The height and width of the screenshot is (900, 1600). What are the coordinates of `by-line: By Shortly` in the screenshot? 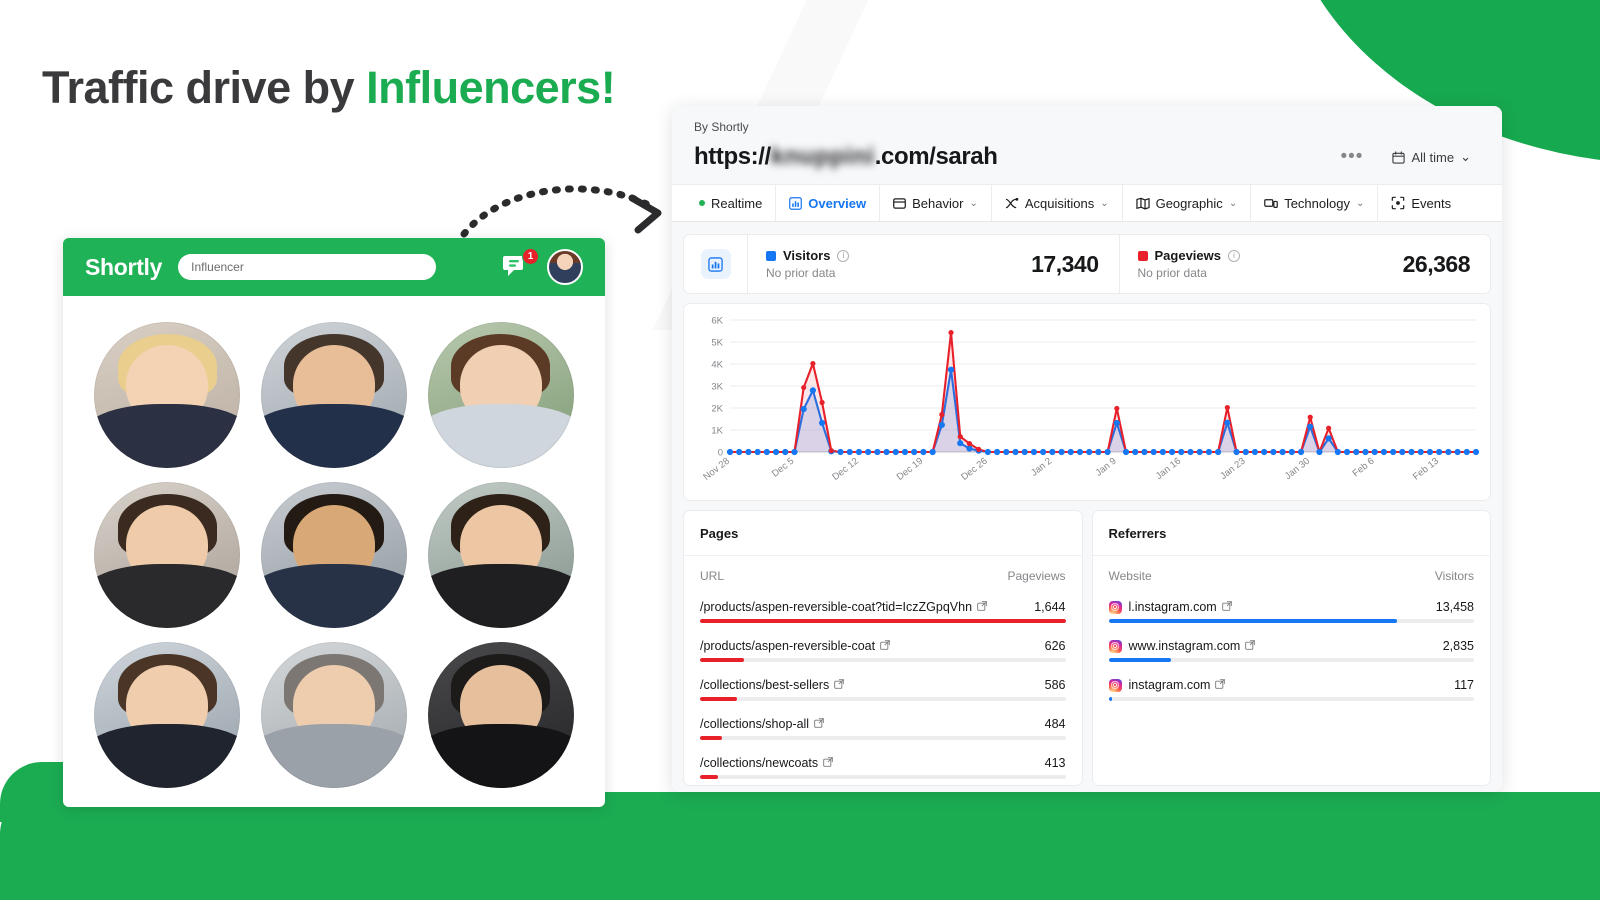 It's located at (721, 127).